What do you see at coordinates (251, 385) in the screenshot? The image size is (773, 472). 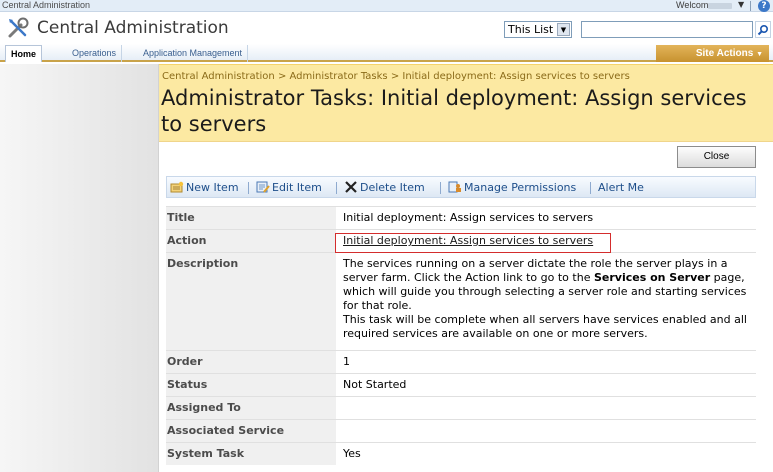 I see `field-label-status: Status` at bounding box center [251, 385].